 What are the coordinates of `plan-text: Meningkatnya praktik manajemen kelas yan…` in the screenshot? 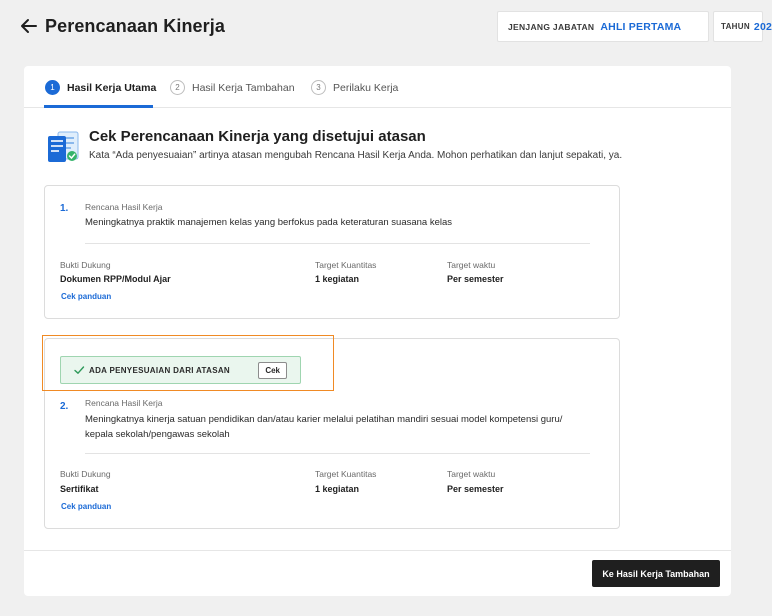 It's located at (269, 222).